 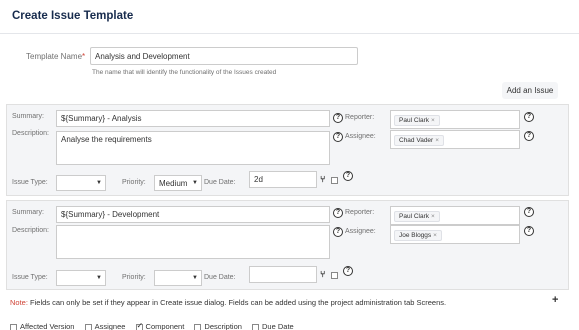 I want to click on field-option: Description, so click(x=218, y=326).